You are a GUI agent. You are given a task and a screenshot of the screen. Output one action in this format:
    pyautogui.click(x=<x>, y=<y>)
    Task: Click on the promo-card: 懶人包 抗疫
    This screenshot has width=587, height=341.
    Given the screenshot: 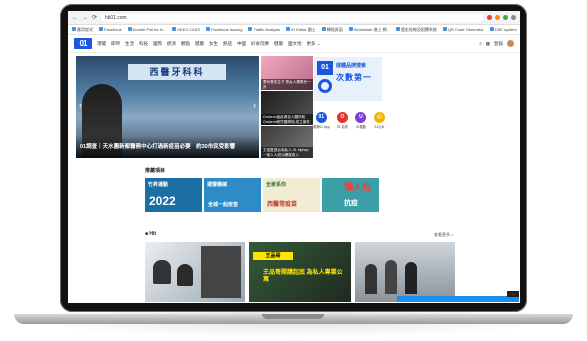 What is the action you would take?
    pyautogui.click(x=350, y=195)
    